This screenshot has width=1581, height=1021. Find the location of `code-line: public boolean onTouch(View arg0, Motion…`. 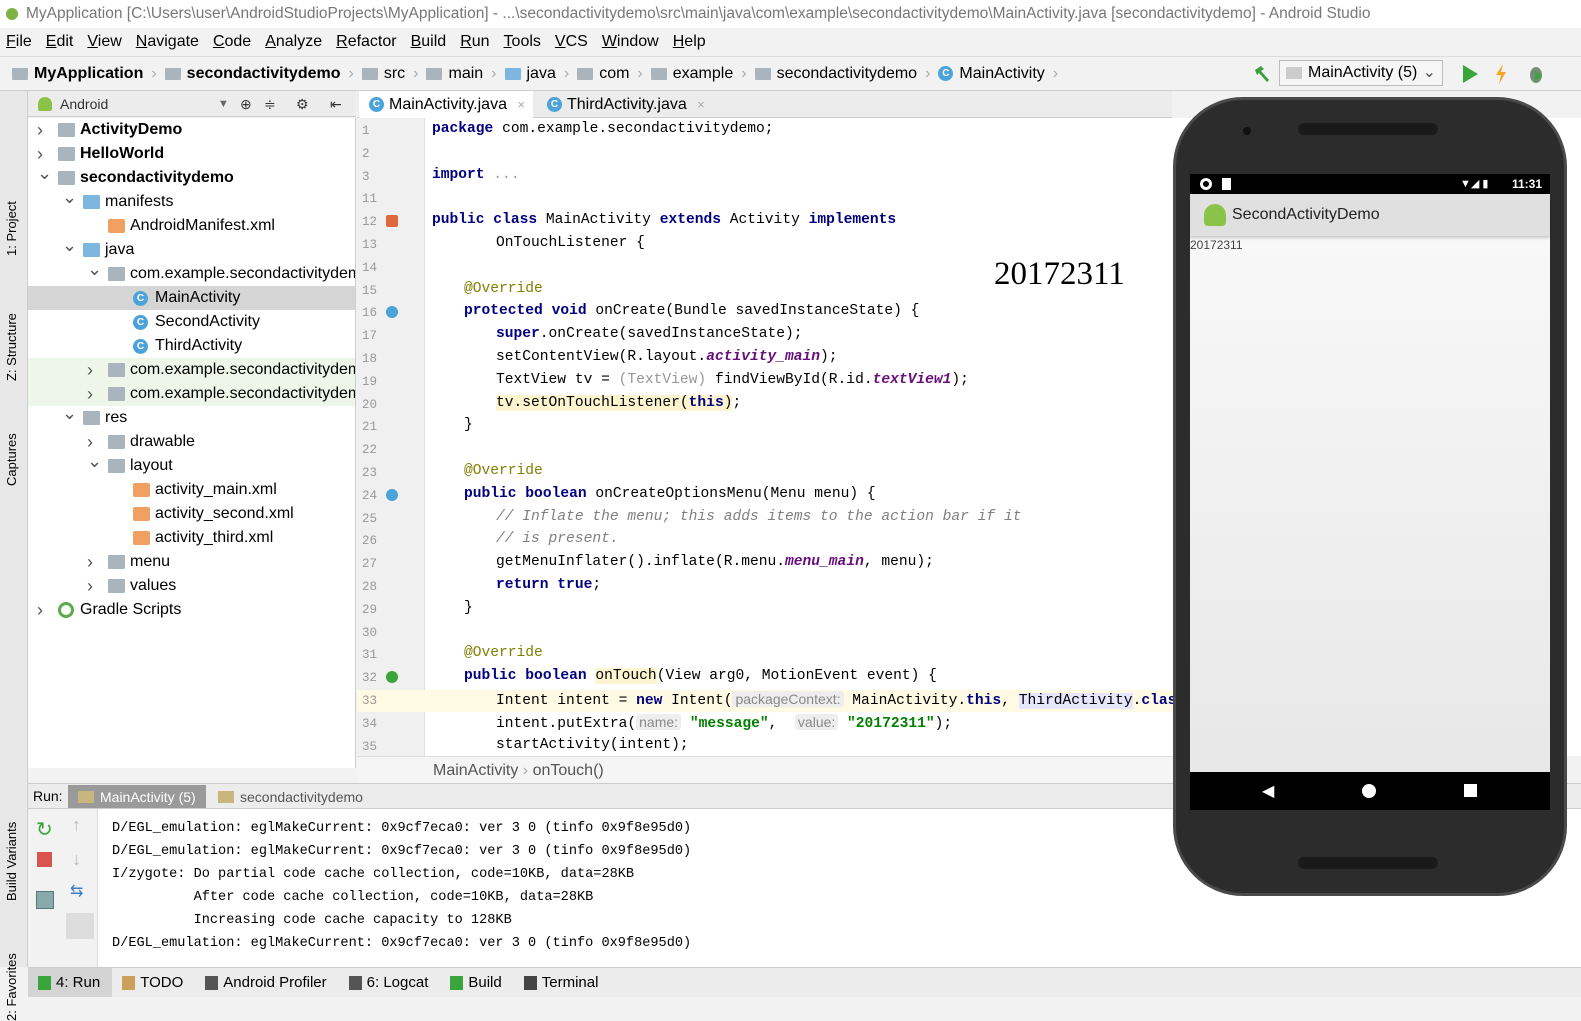

code-line: public boolean onTouch(View arg0, Motion… is located at coordinates (700, 676).